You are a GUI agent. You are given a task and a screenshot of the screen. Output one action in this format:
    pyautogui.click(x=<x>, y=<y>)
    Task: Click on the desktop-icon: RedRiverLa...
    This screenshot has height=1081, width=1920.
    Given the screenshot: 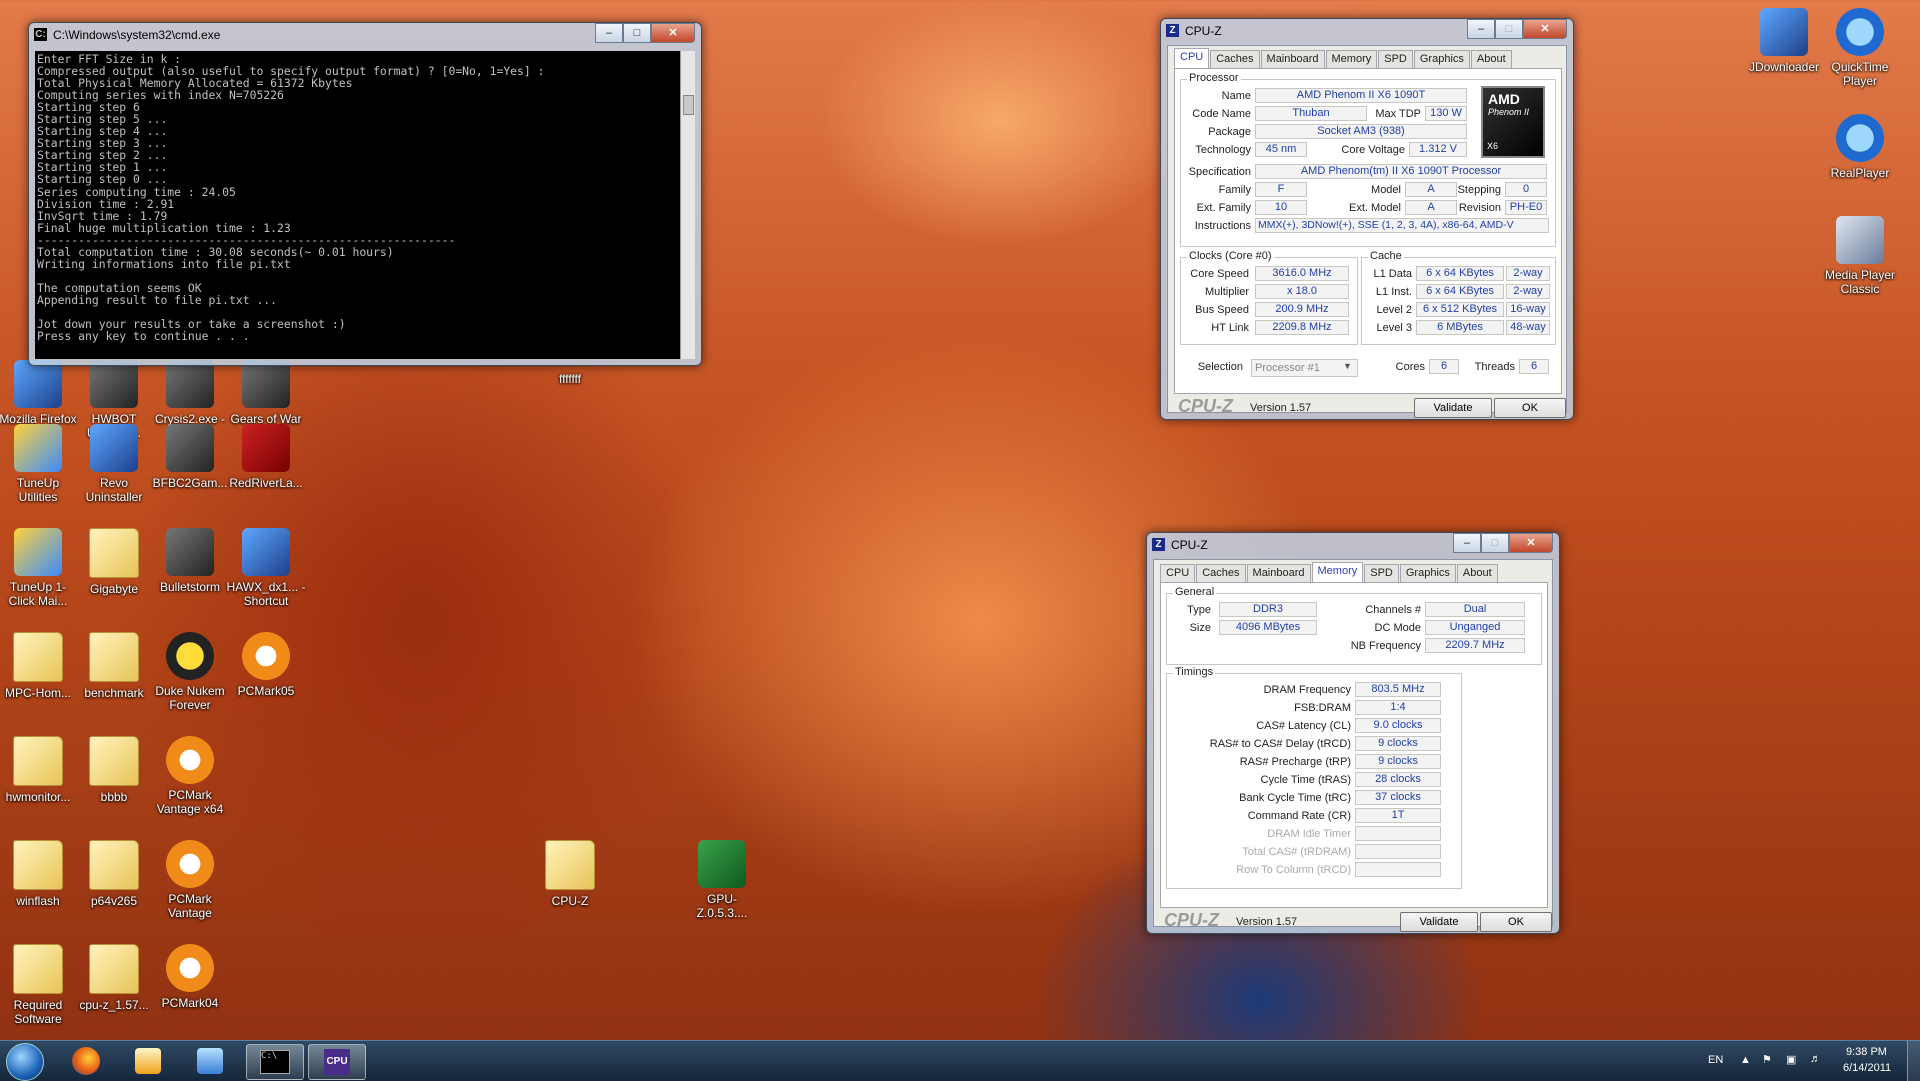 What is the action you would take?
    pyautogui.click(x=266, y=457)
    